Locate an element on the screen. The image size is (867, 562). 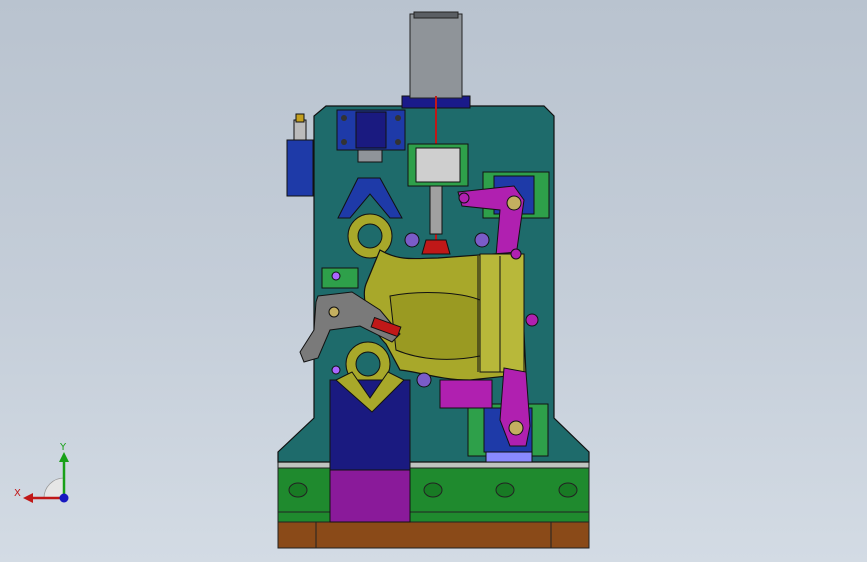
y-axis-arrow is located at coordinates (64, 457).